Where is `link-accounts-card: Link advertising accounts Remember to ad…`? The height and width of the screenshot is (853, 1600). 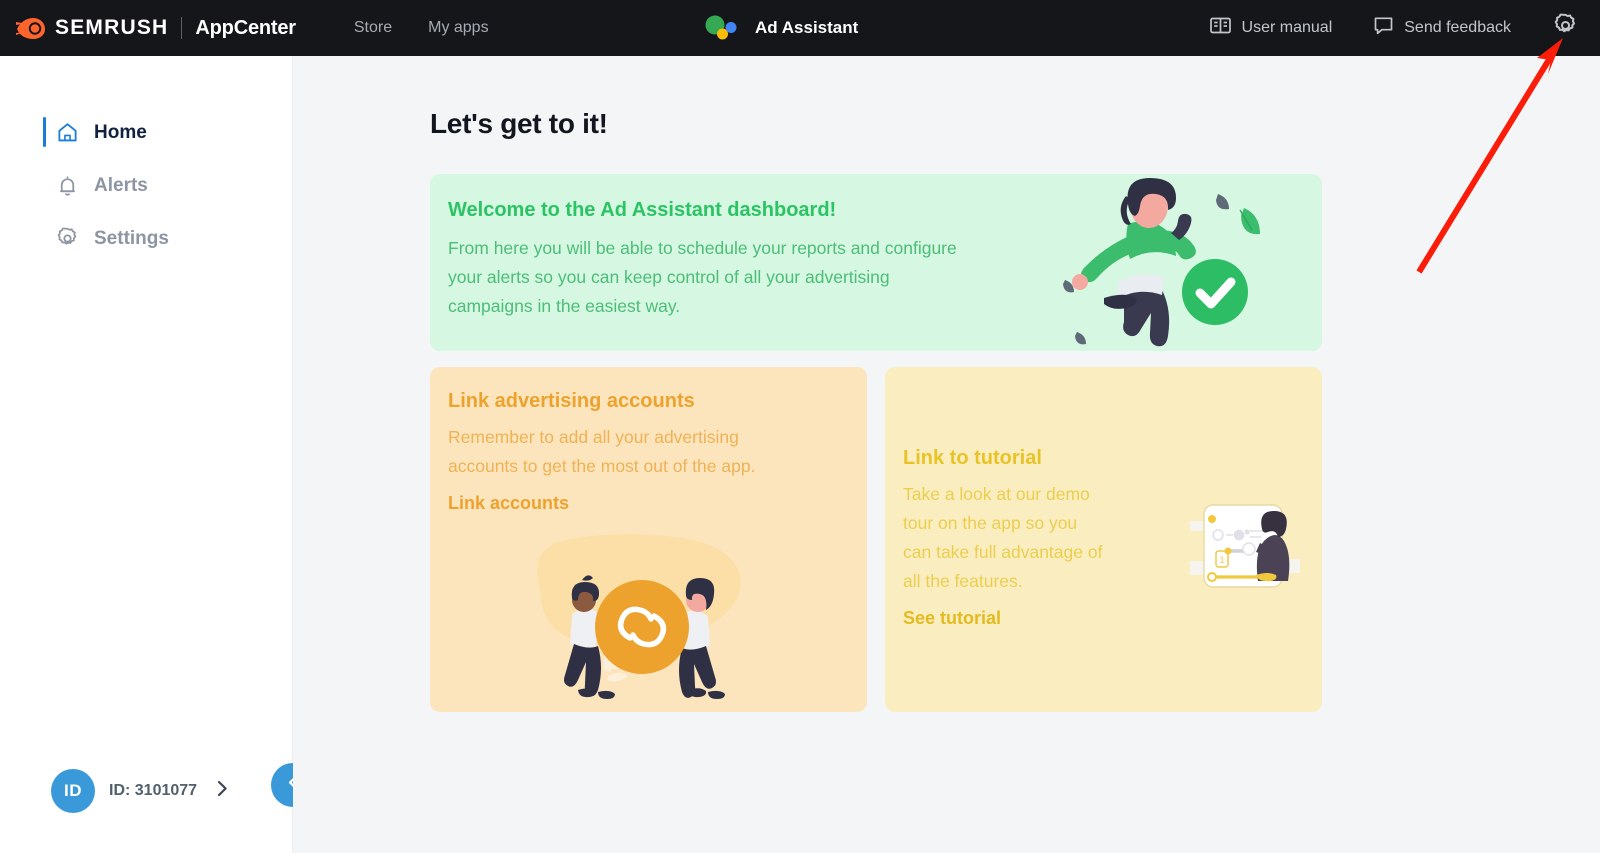 link-accounts-card: Link advertising accounts Remember to ad… is located at coordinates (648, 539).